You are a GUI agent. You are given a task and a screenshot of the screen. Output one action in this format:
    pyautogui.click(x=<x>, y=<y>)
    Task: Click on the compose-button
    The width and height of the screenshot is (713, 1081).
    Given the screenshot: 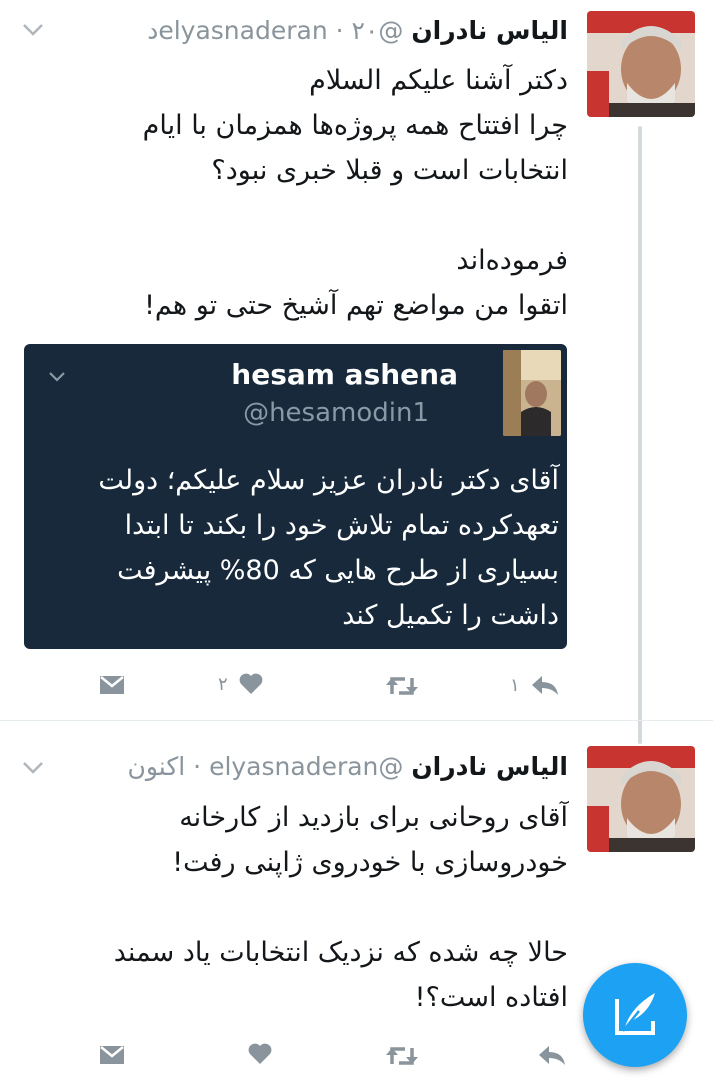 What is the action you would take?
    pyautogui.click(x=635, y=1015)
    